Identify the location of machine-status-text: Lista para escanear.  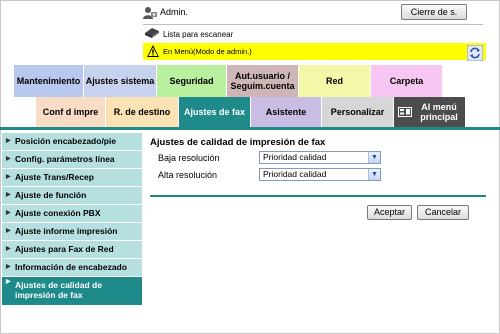
(198, 34).